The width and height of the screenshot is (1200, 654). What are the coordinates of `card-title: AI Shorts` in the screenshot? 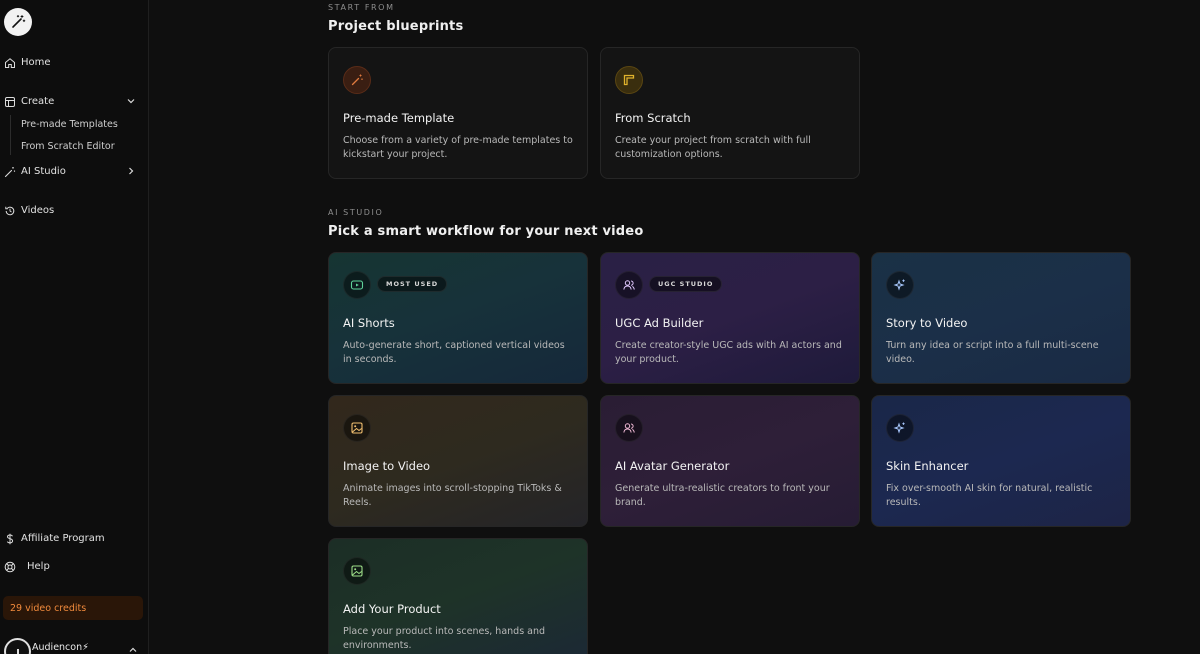 It's located at (369, 323).